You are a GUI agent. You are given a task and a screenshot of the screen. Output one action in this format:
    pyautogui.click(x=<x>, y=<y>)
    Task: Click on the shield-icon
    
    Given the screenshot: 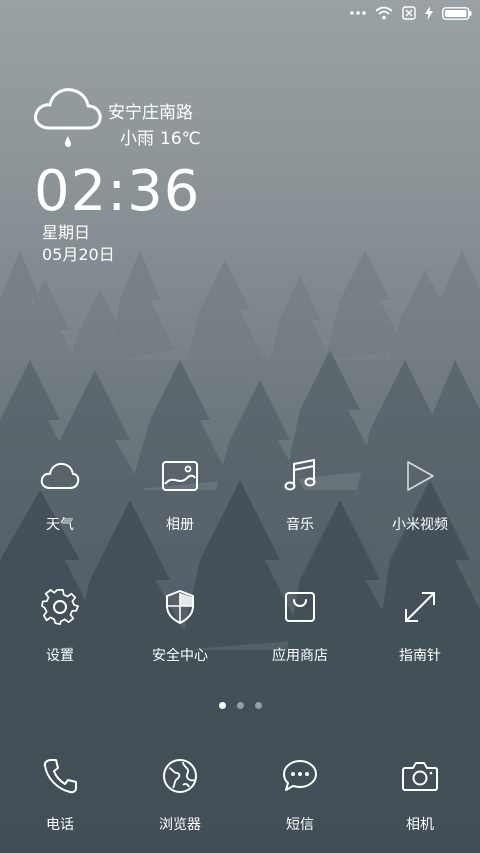 What is the action you would take?
    pyautogui.click(x=180, y=607)
    